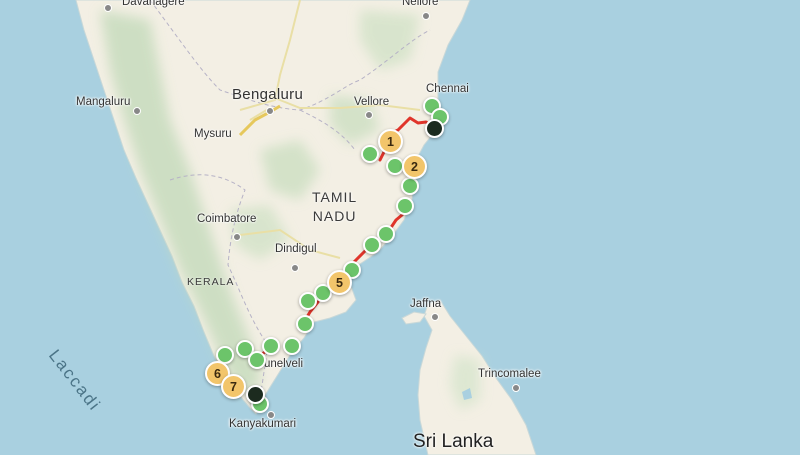 This screenshot has width=800, height=455. I want to click on city-dot-davanagere, so click(108, 8).